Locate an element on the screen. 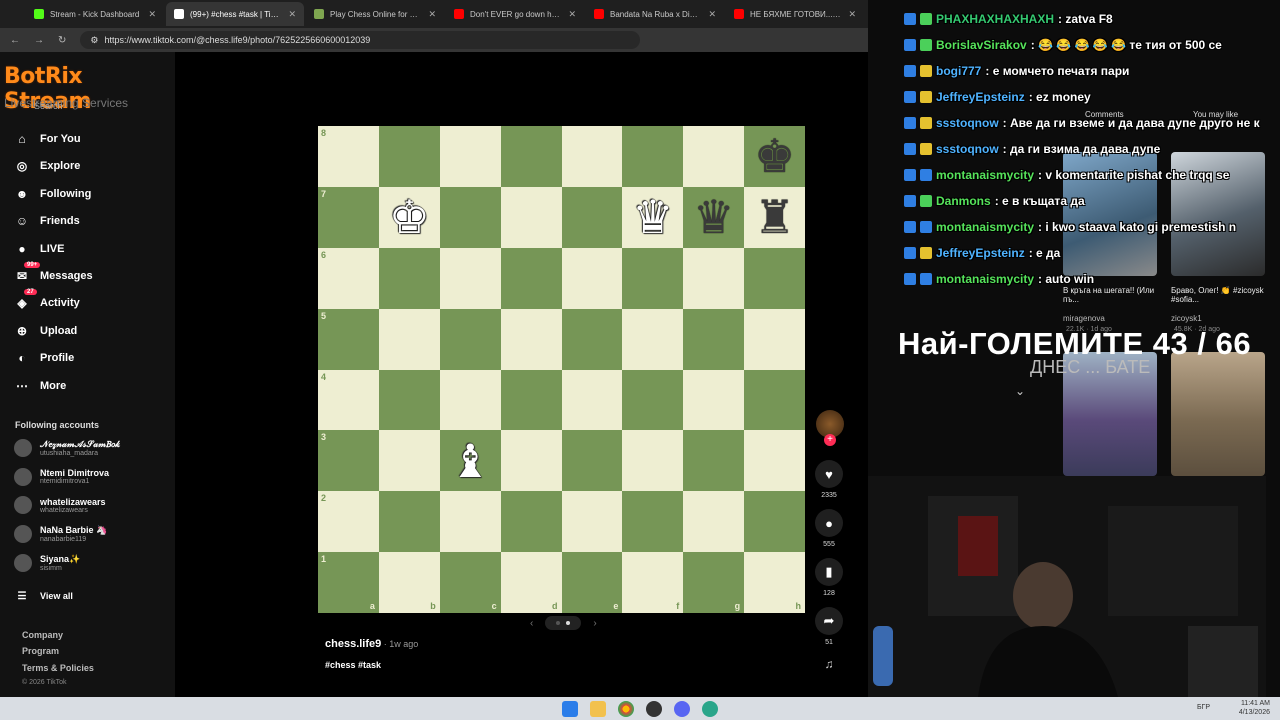 This screenshot has height=720, width=1280. board-square-h7: ♜ is located at coordinates (774, 217).